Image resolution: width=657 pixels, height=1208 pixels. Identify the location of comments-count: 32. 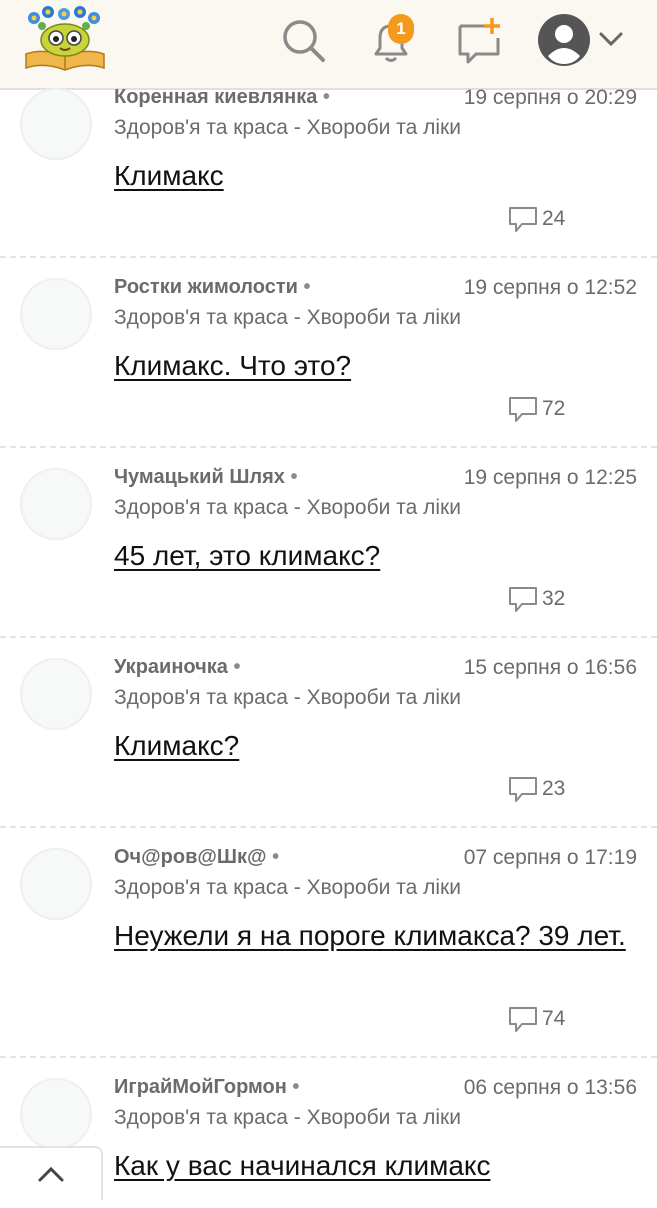
(536, 599).